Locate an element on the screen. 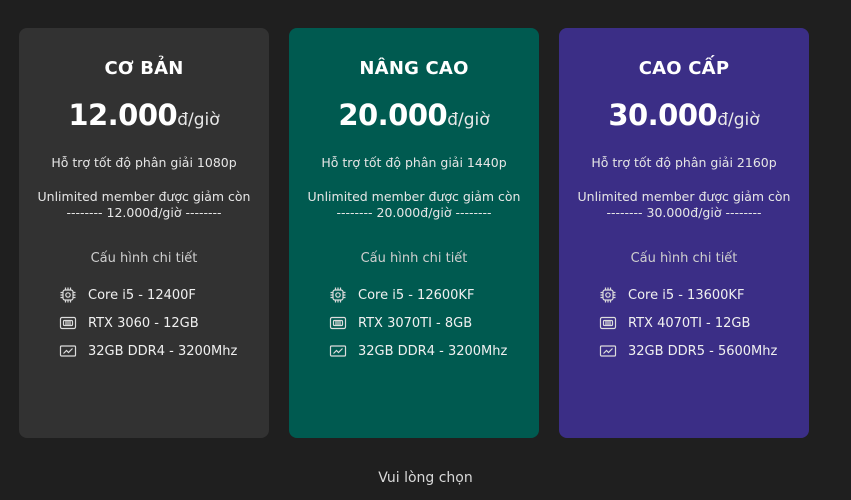  spec-label: RTX 3060 - 12GB is located at coordinates (143, 323).